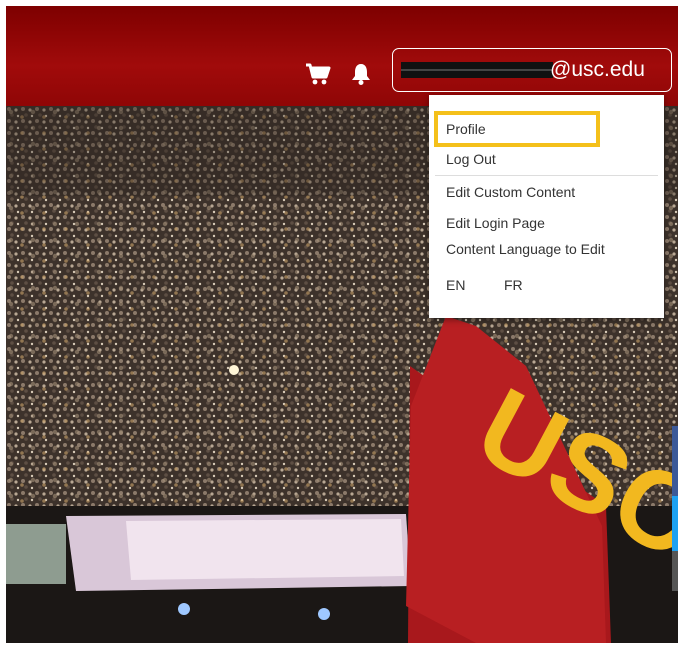 Image resolution: width=684 pixels, height=647 pixels. What do you see at coordinates (597, 69) in the screenshot?
I see `user-email: @usc.edu` at bounding box center [597, 69].